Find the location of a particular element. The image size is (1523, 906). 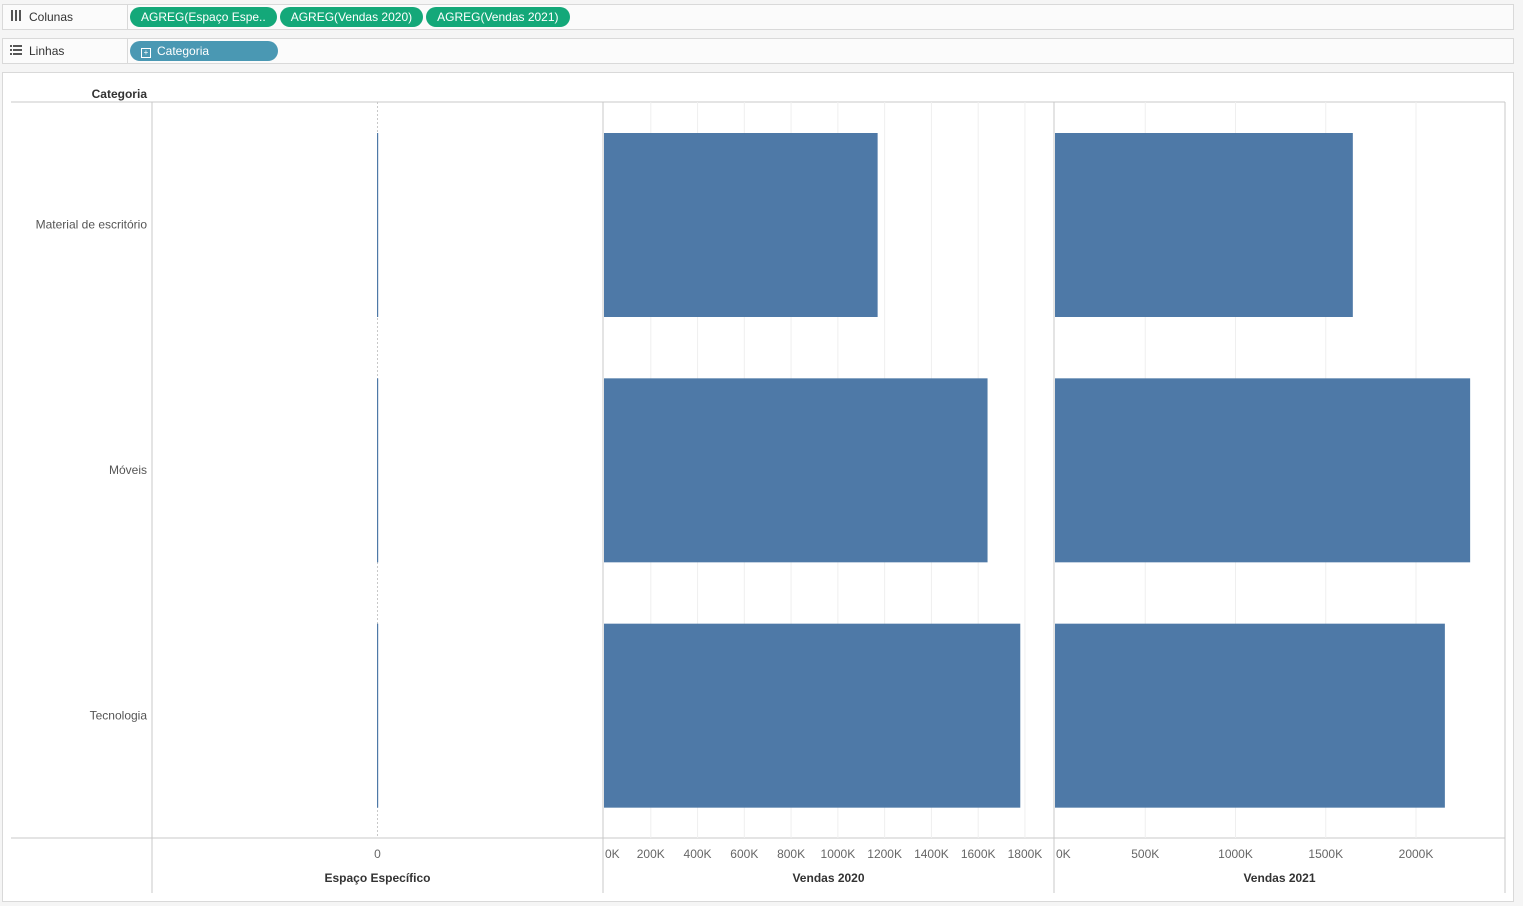

tick-label: 1500K is located at coordinates (1325, 854).